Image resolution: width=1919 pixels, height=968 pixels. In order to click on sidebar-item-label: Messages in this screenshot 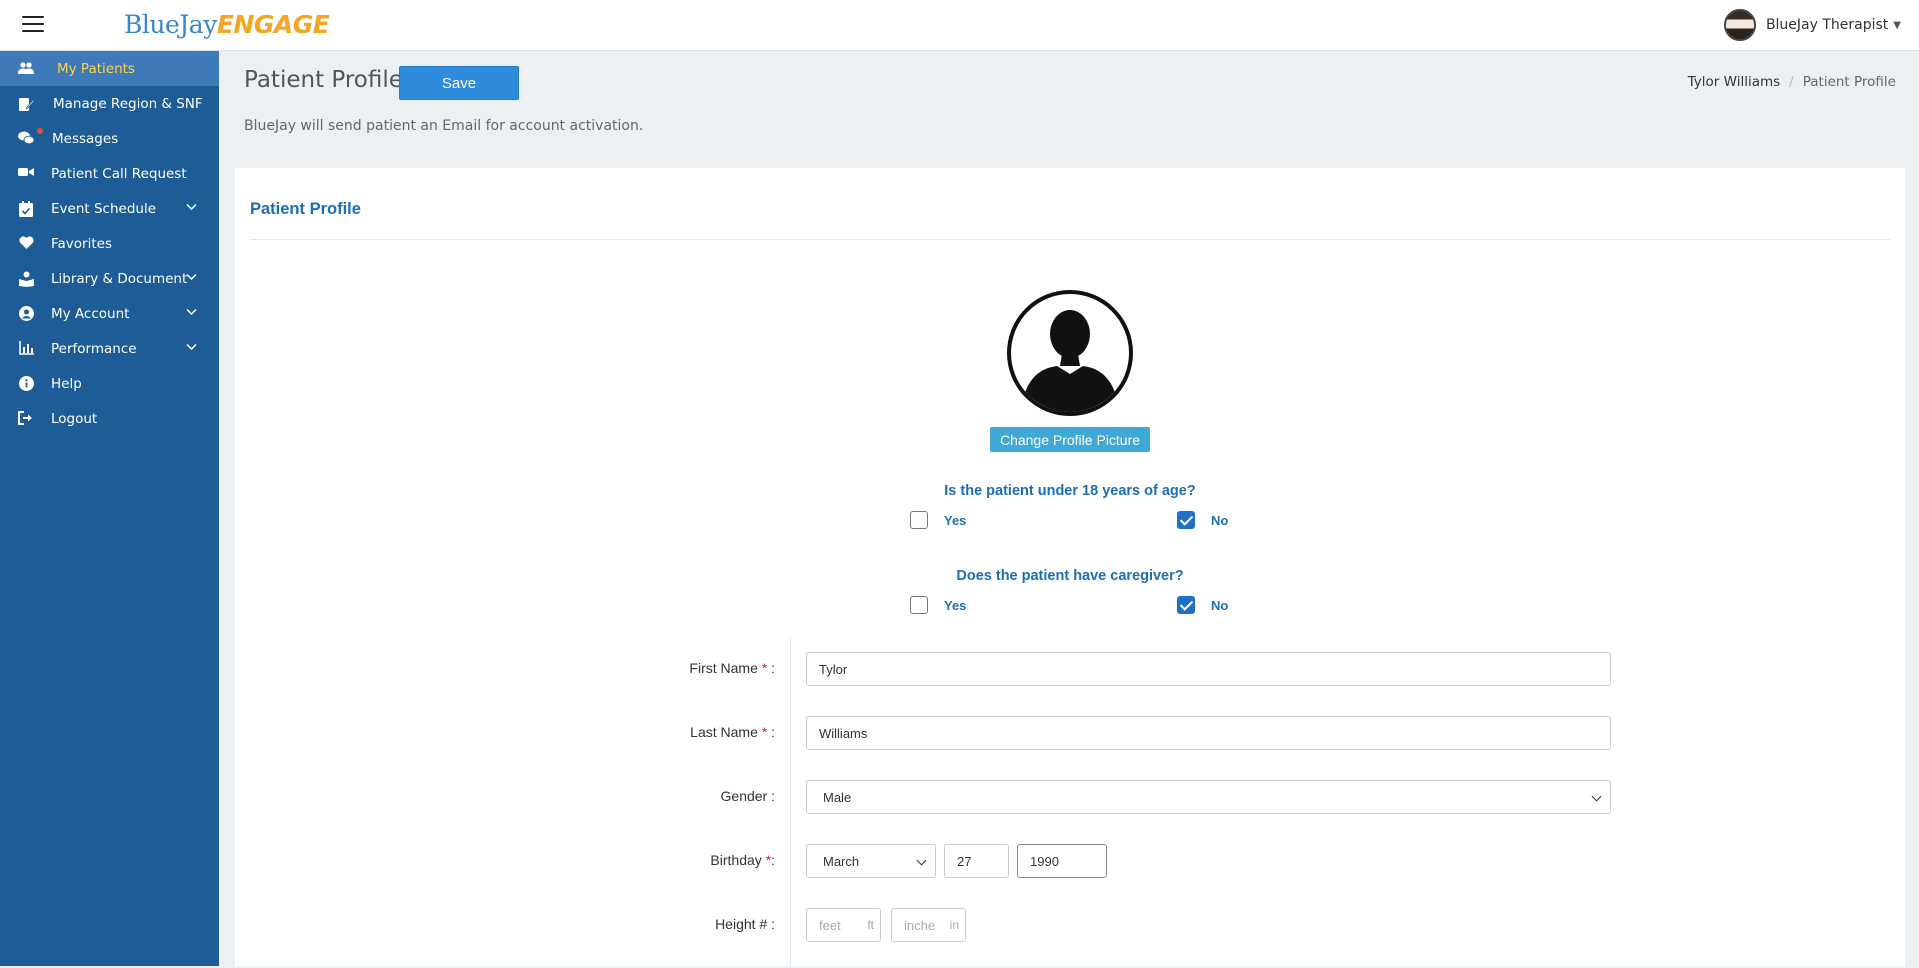, I will do `click(85, 138)`.